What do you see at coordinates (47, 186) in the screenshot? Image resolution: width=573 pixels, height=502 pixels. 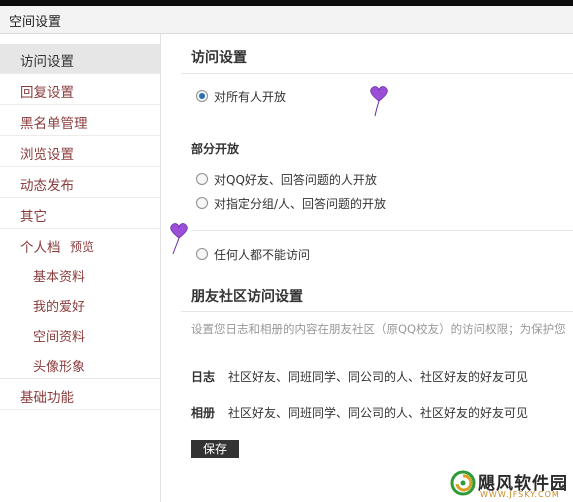 I see `sidebar-item-label: 动态发布` at bounding box center [47, 186].